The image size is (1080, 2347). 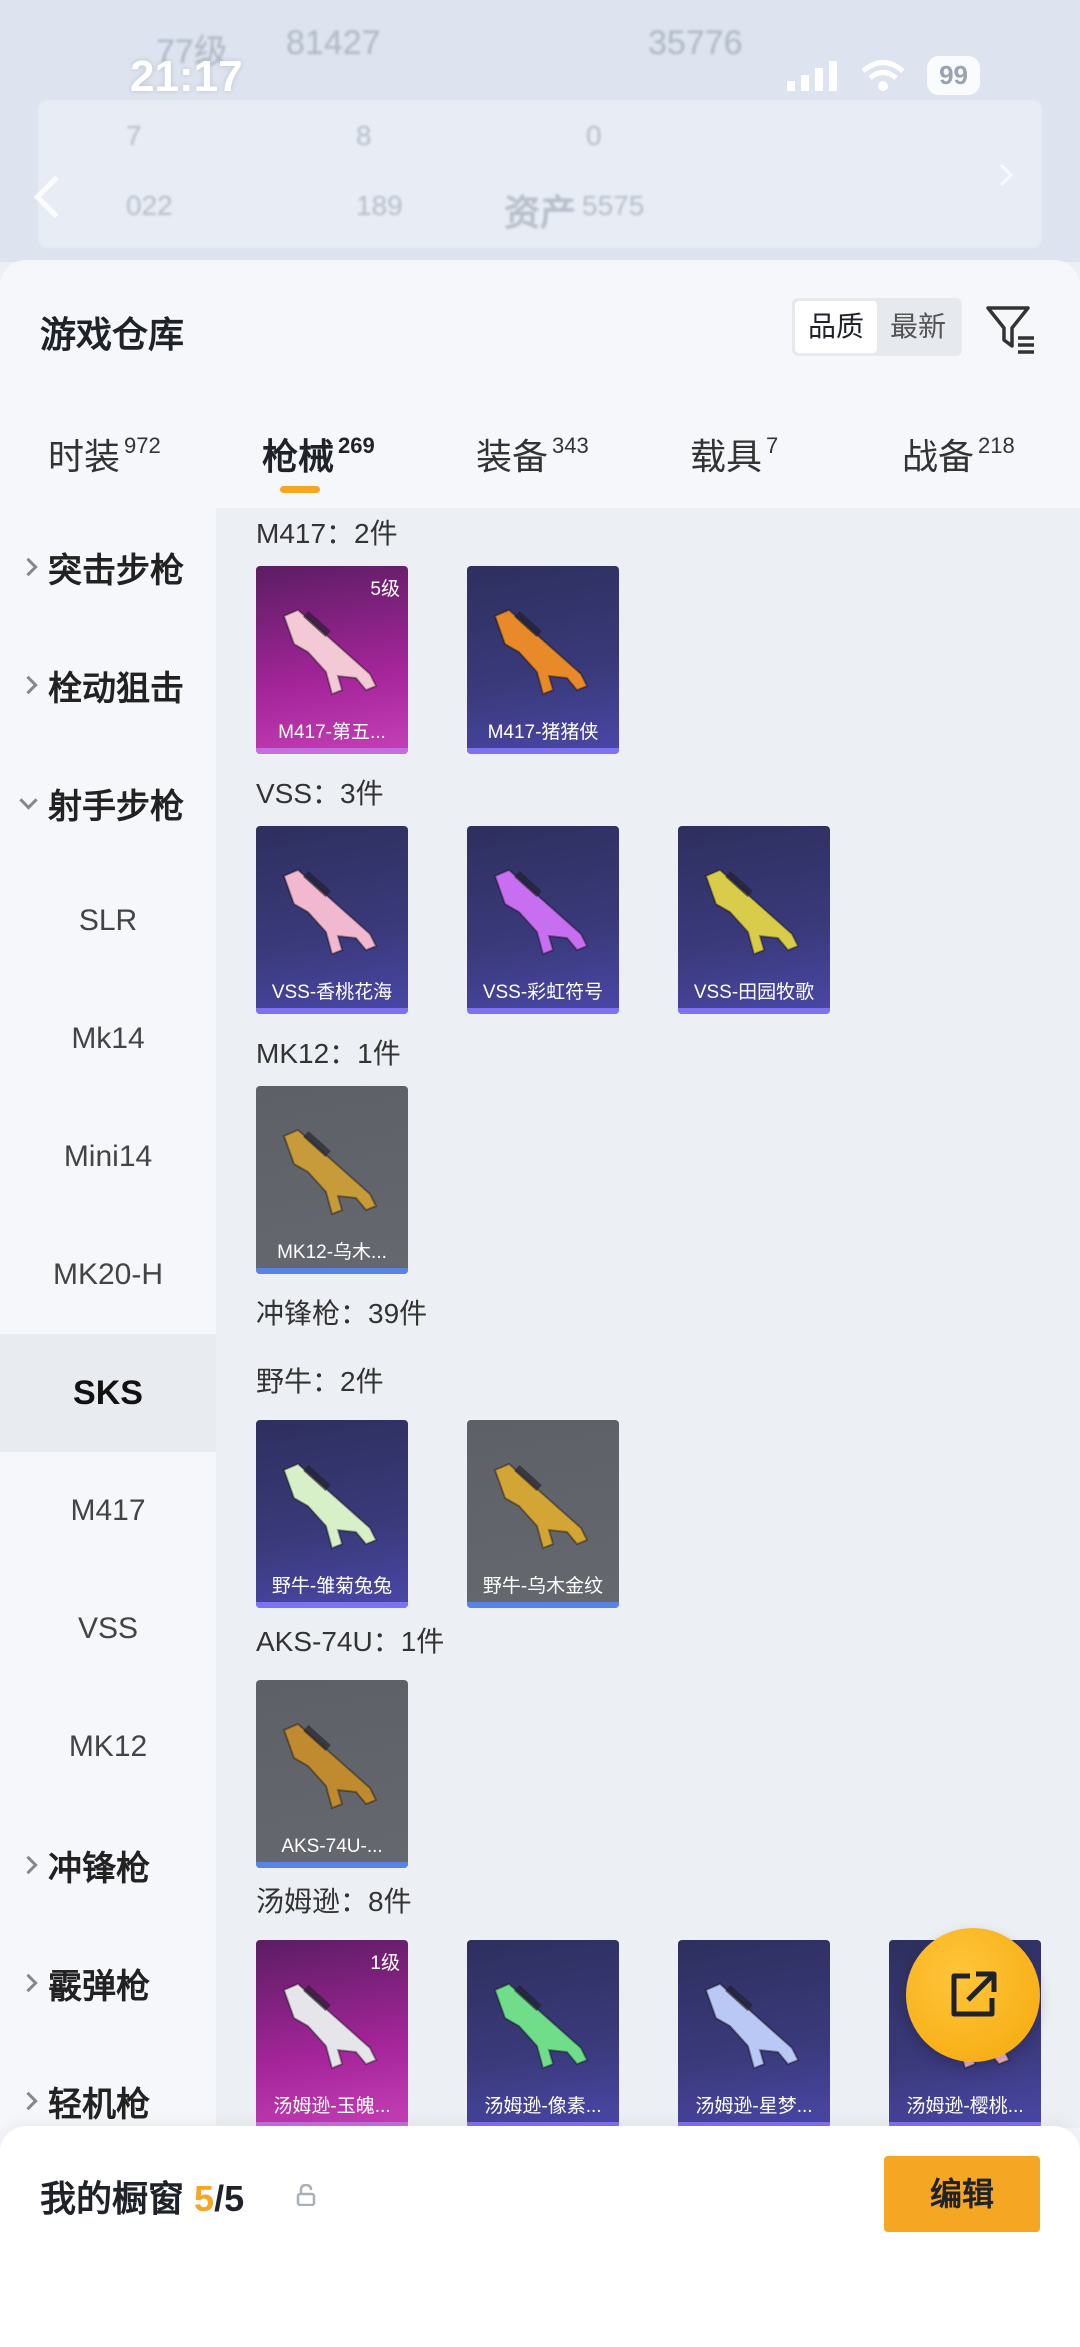 What do you see at coordinates (1010, 328) in the screenshot?
I see `filter-icon` at bounding box center [1010, 328].